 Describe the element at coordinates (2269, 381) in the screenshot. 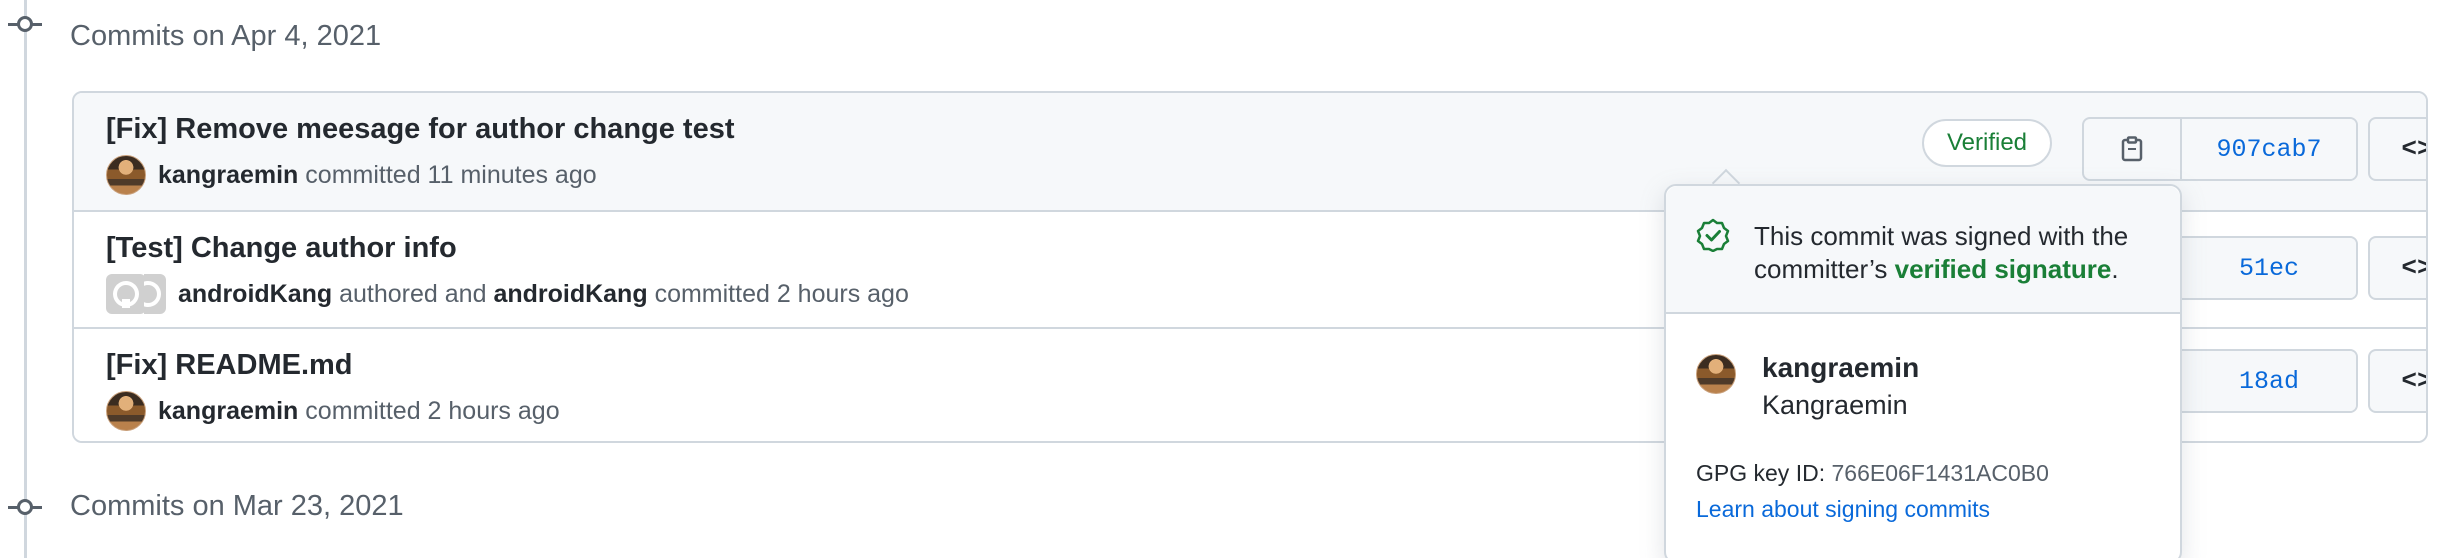

I see `commit-sha-link: 18ad` at that location.